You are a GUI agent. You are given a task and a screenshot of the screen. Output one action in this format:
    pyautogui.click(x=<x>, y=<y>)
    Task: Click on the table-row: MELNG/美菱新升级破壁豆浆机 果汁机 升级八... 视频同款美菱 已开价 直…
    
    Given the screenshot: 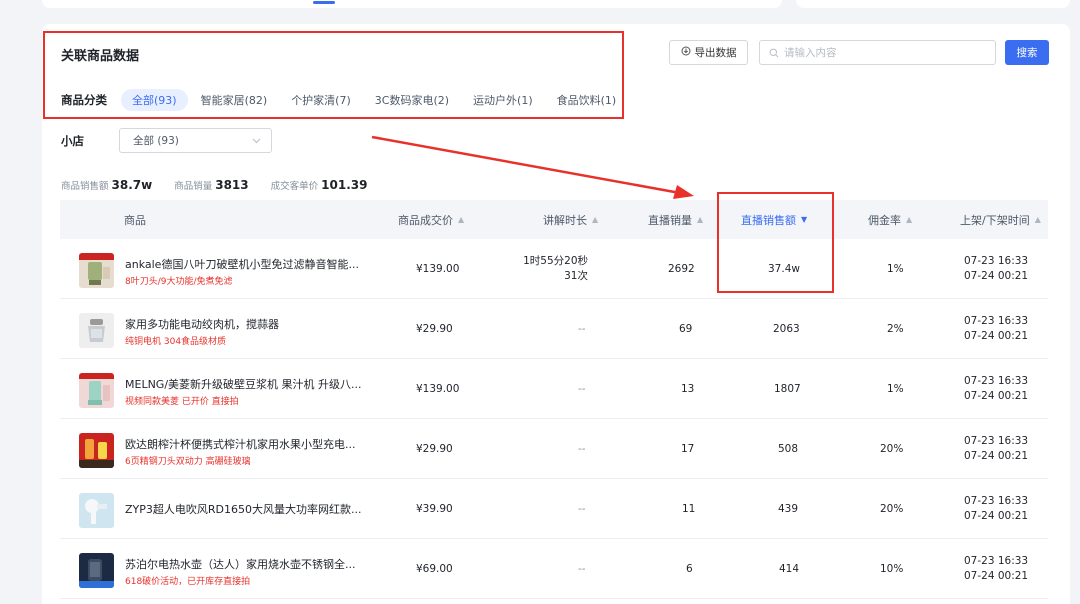 What is the action you would take?
    pyautogui.click(x=554, y=389)
    